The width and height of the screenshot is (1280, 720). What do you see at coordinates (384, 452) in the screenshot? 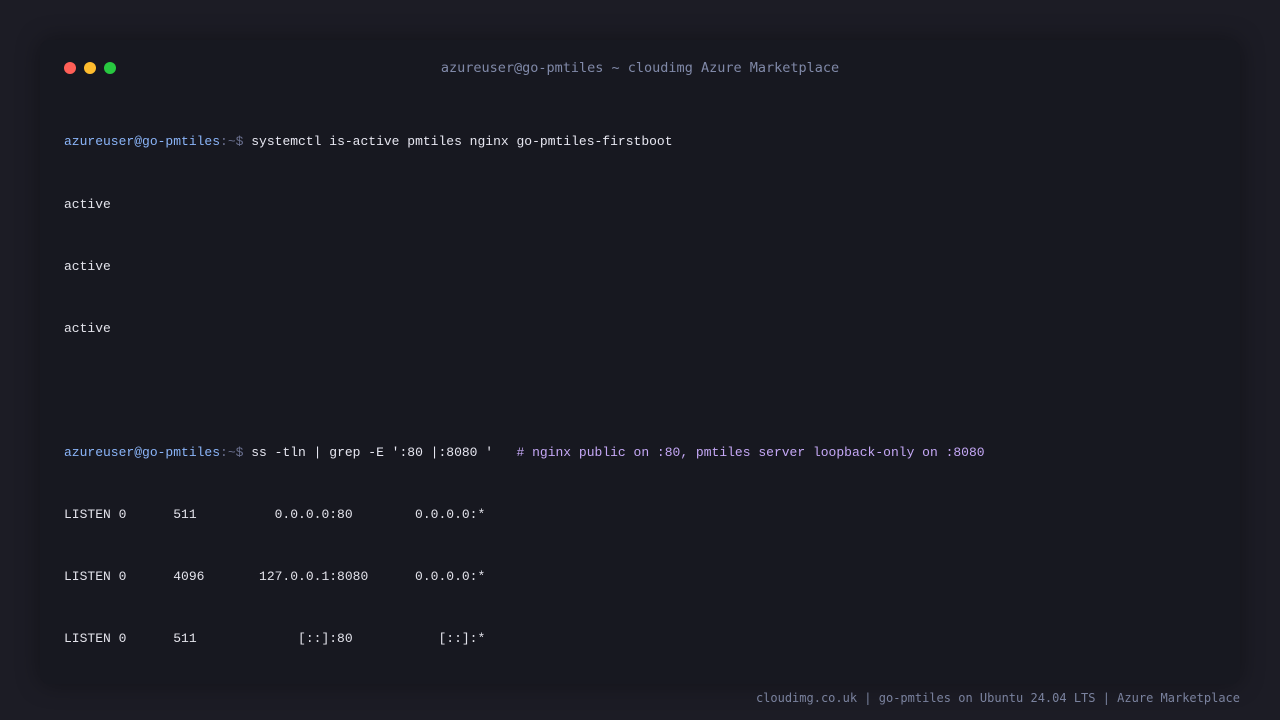
I see `command-text: ss -tln | grep -E ':80 |:8080 '` at bounding box center [384, 452].